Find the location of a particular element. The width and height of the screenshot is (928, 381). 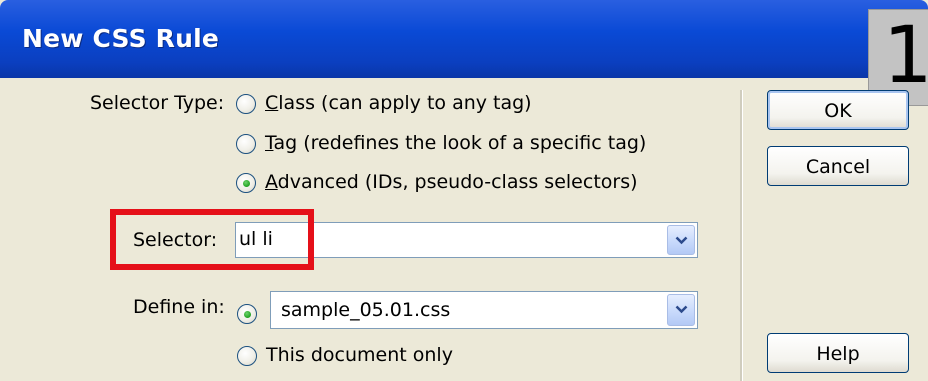

define-in-label: Define in: is located at coordinates (179, 307).